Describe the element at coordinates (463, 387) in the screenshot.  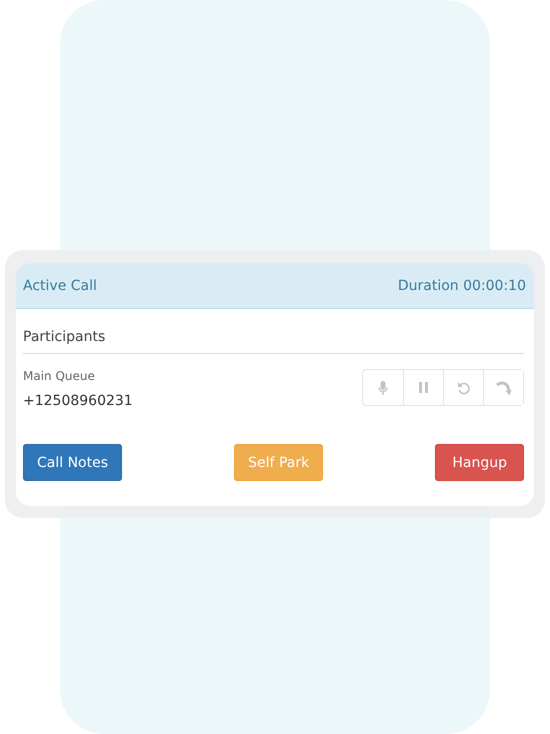
I see `undo-icon` at that location.